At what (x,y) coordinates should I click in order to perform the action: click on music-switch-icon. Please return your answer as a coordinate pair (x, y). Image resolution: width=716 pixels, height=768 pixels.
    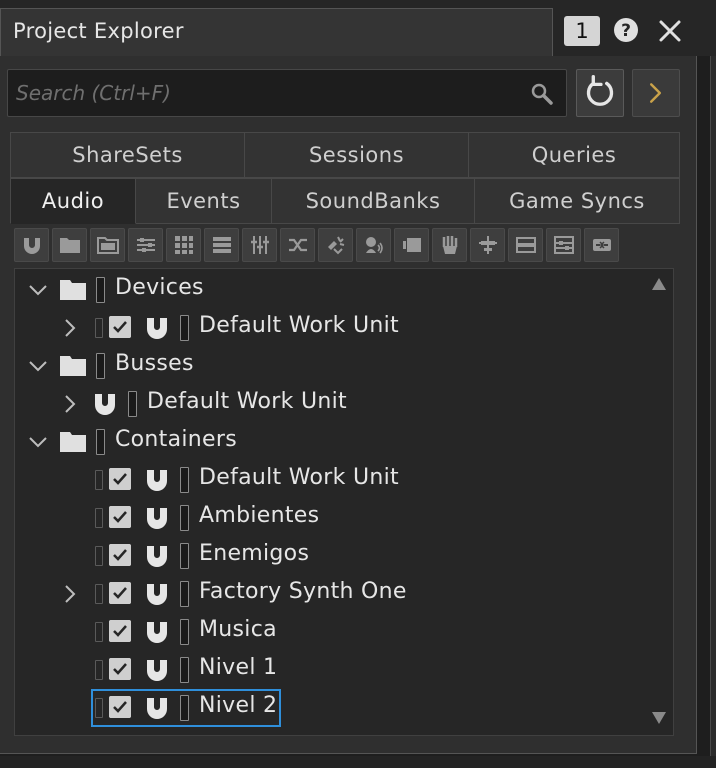
    Looking at the image, I should click on (449, 245).